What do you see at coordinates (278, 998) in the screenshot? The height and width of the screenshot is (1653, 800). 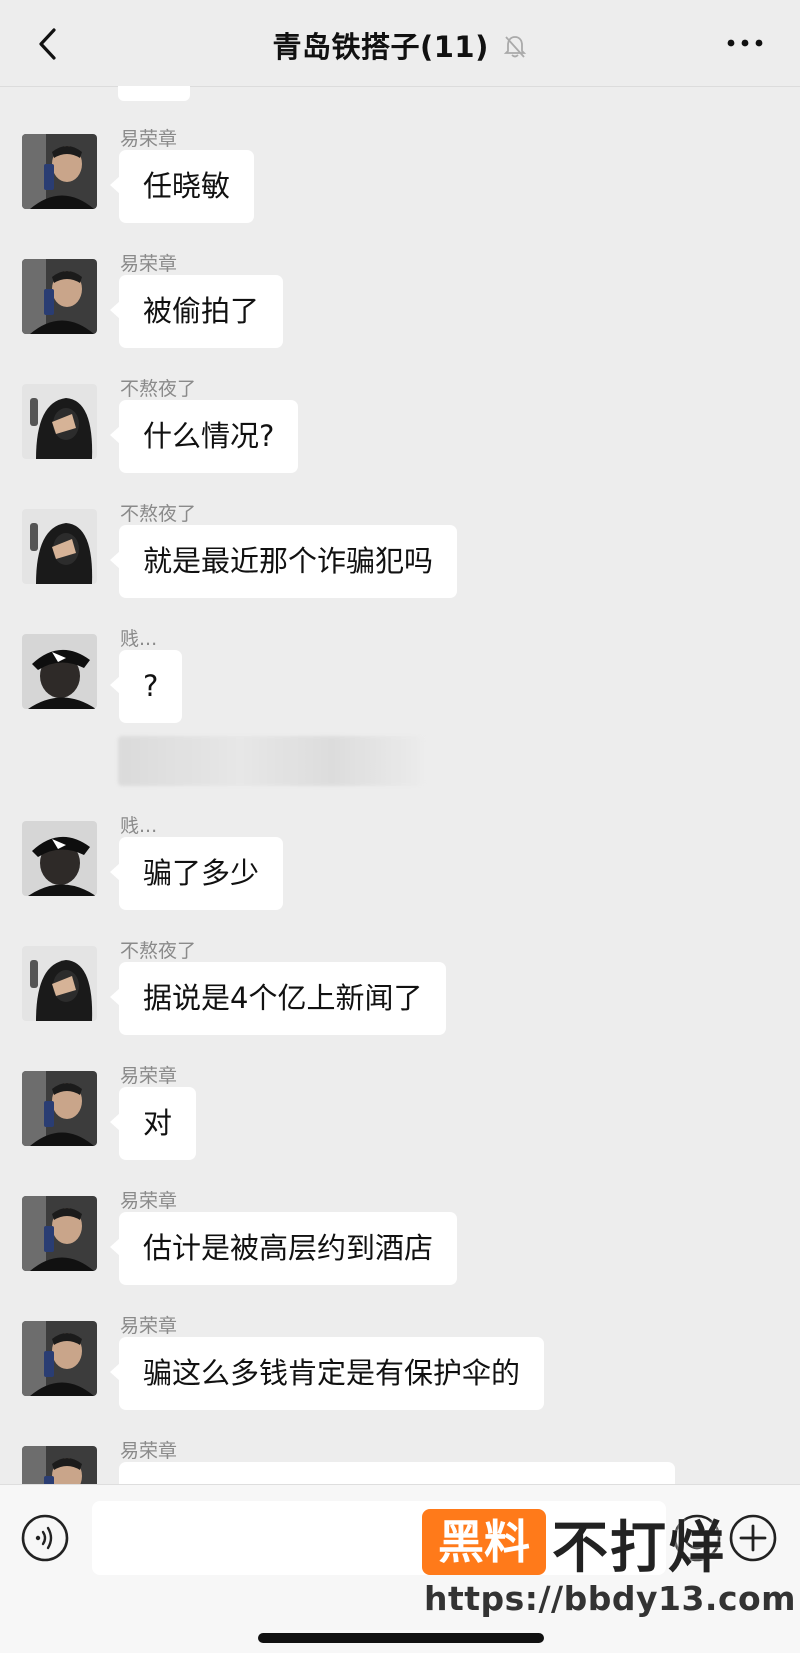 I see `message-bubble: 据说是4个亿上新闻了` at bounding box center [278, 998].